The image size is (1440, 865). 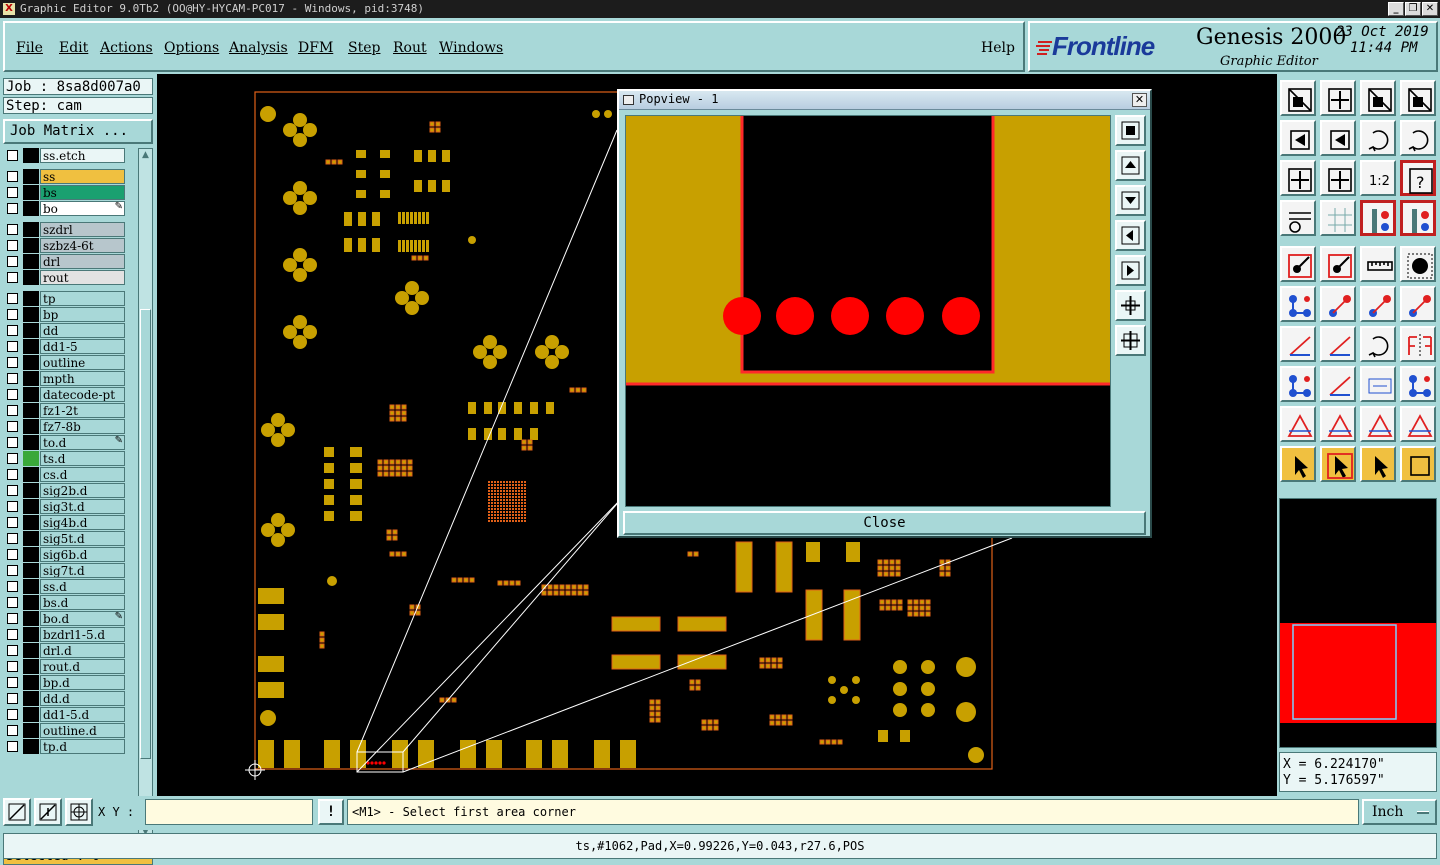 I want to click on layer-row: dd.d, so click(x=64, y=698).